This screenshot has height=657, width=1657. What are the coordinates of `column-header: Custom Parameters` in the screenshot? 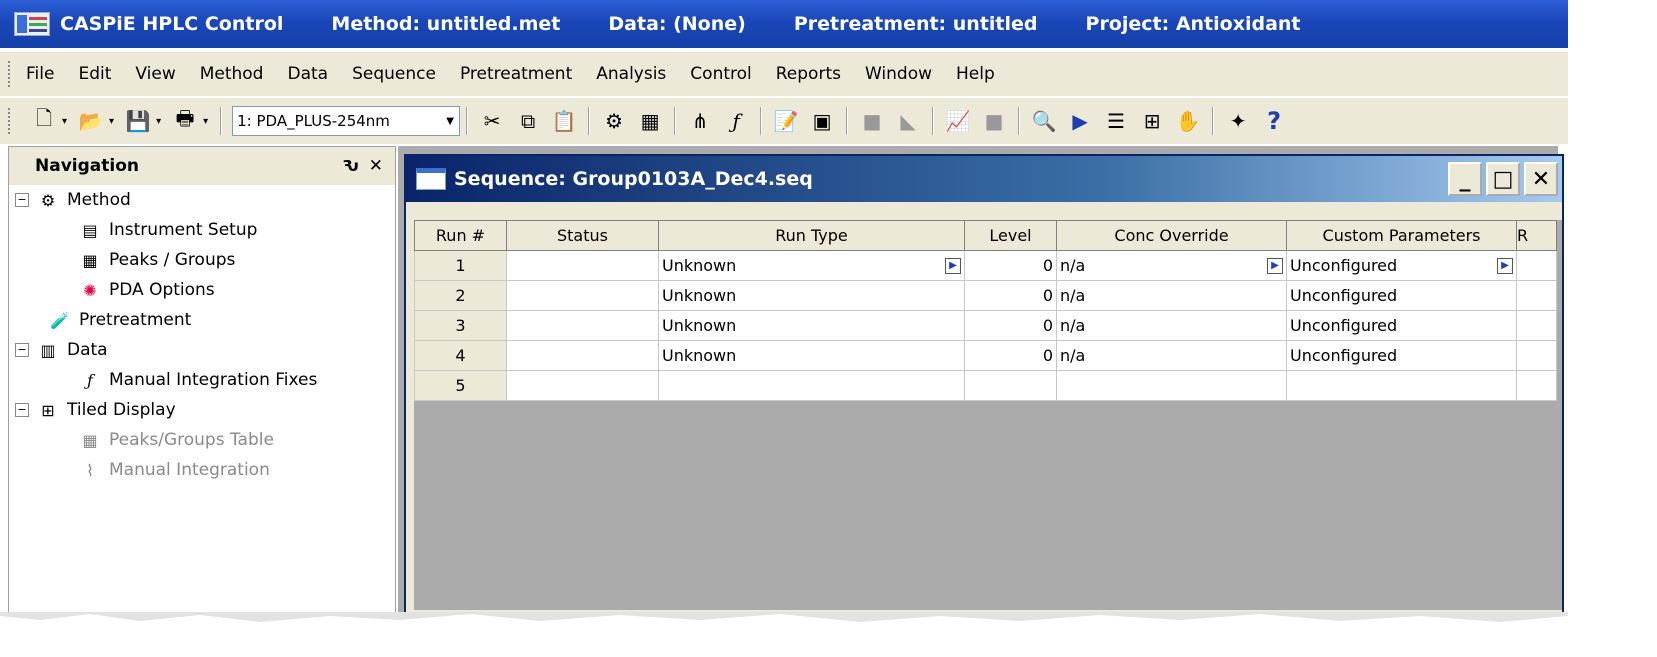 It's located at (1401, 235).